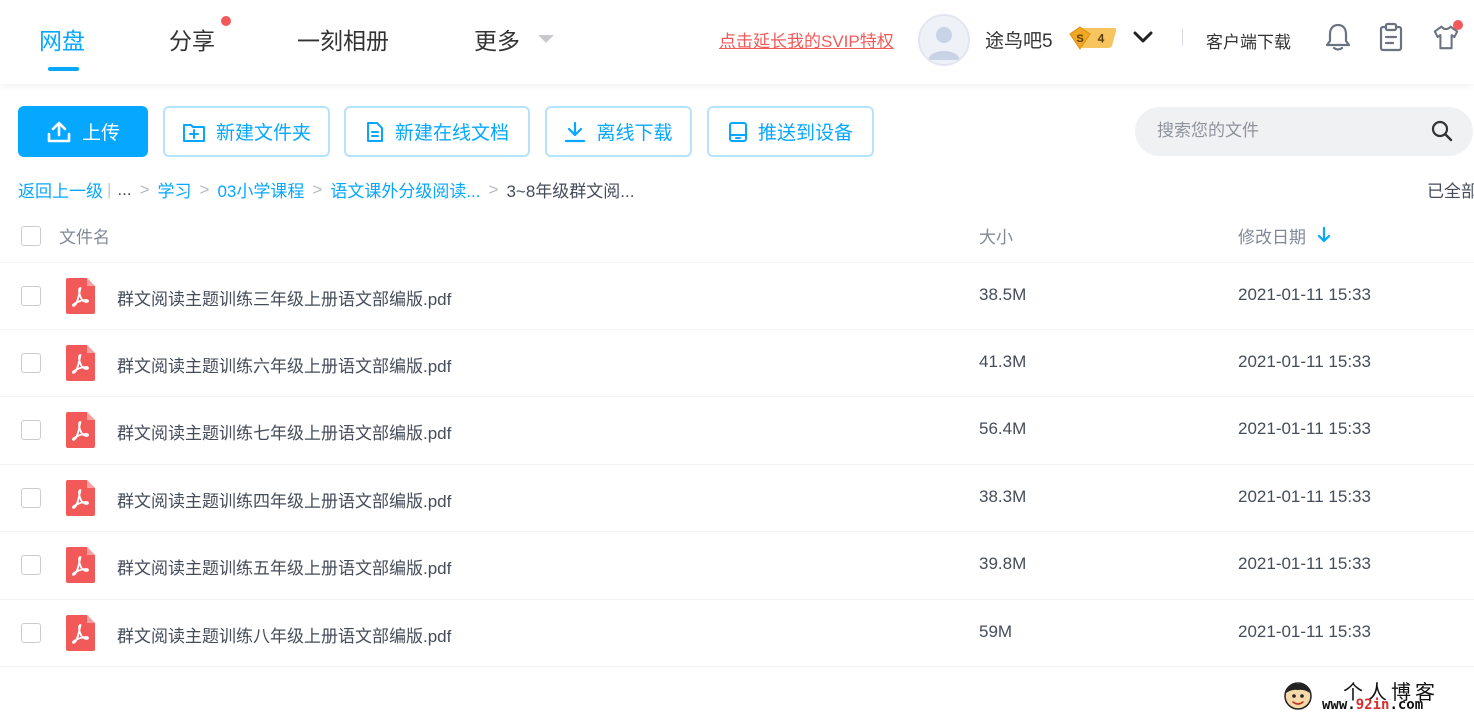  What do you see at coordinates (263, 133) in the screenshot?
I see `new-folder-label: 新建文件夹` at bounding box center [263, 133].